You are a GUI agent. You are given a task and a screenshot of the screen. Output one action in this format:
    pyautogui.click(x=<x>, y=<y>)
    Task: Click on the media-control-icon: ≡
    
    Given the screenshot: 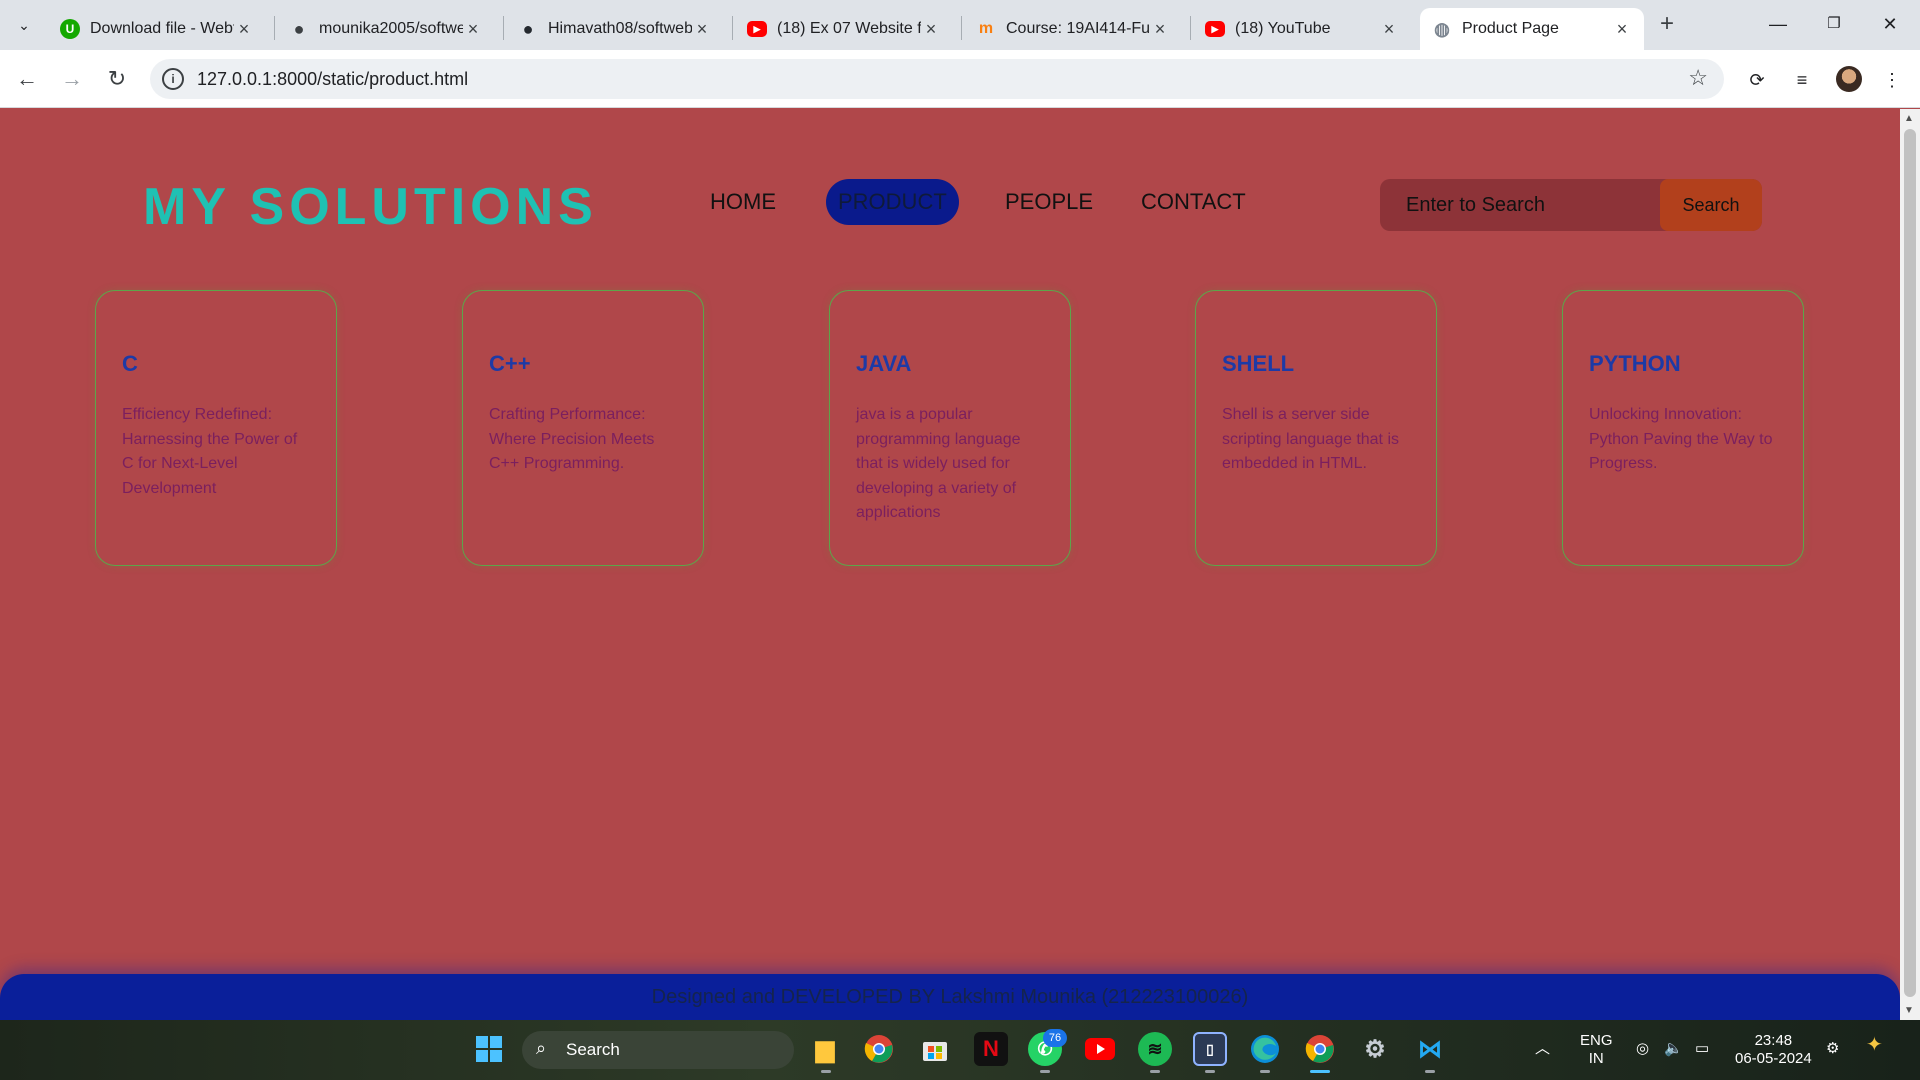 What is the action you would take?
    pyautogui.click(x=1802, y=80)
    